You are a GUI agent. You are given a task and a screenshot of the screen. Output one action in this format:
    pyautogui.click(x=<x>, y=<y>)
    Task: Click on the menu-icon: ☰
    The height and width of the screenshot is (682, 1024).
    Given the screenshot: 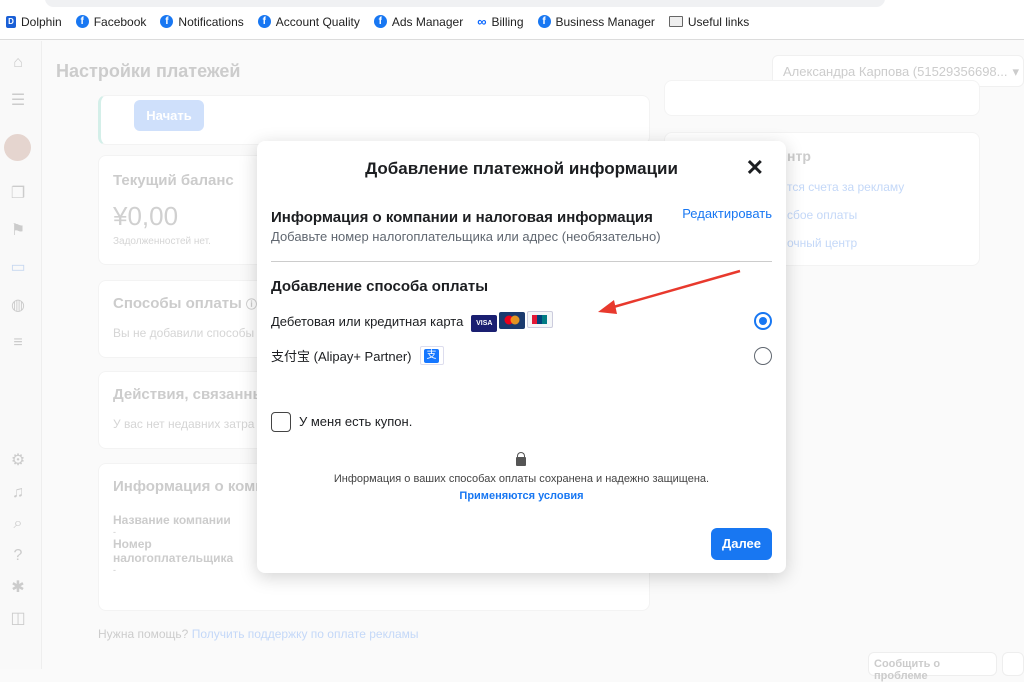 What is the action you would take?
    pyautogui.click(x=18, y=101)
    